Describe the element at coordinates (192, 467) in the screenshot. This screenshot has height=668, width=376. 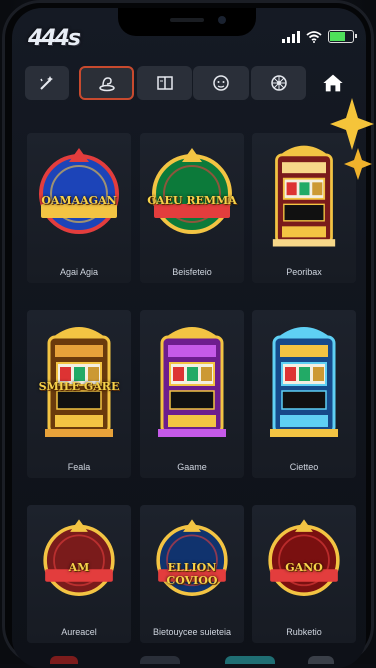
I see `game-title: Gaame` at that location.